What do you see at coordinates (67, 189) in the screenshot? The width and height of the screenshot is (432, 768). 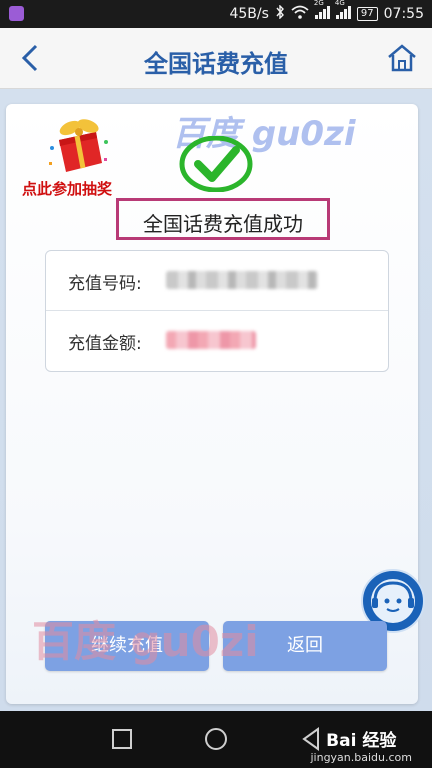 I see `lottery-label: 点此参加抽奖` at bounding box center [67, 189].